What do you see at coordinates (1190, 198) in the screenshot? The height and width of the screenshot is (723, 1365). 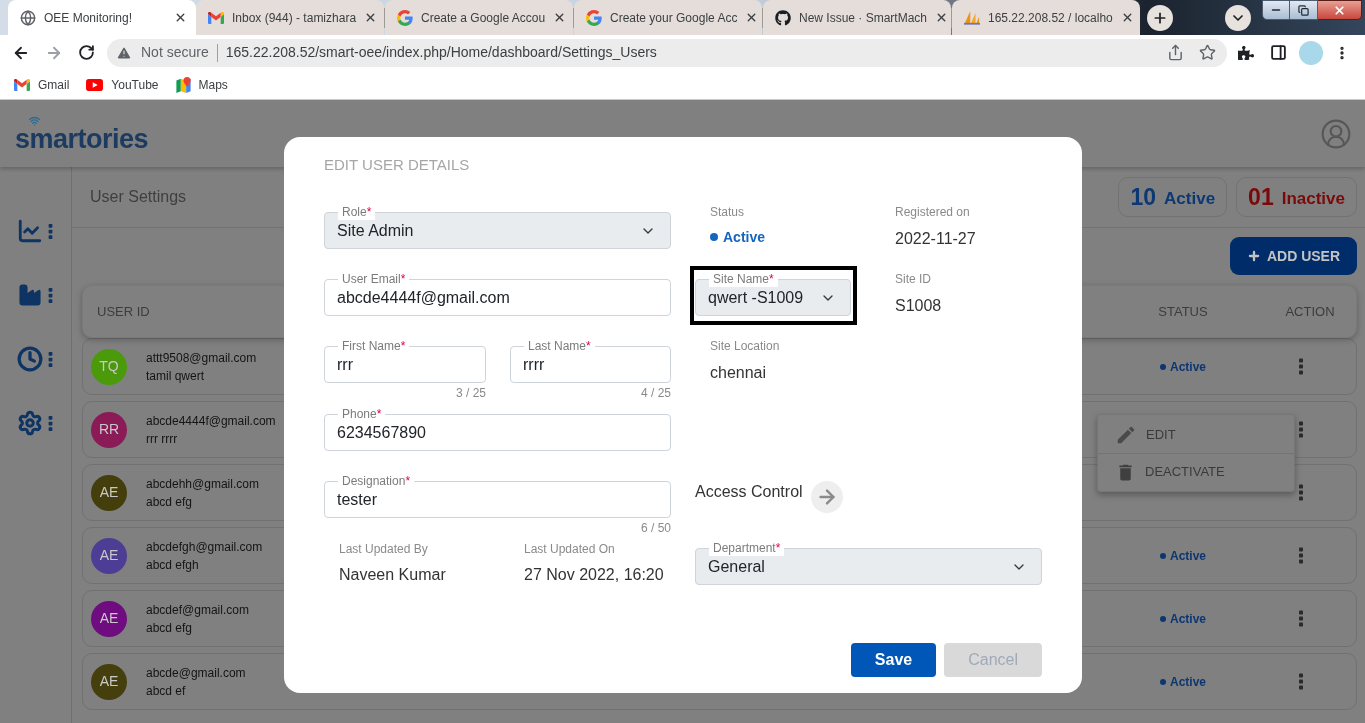 I see `stat-label: Active` at bounding box center [1190, 198].